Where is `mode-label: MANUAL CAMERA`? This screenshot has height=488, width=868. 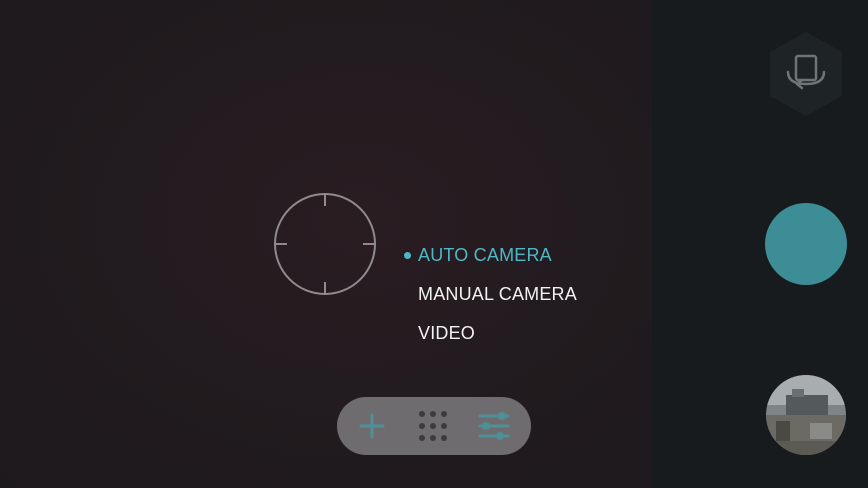 mode-label: MANUAL CAMERA is located at coordinates (497, 294).